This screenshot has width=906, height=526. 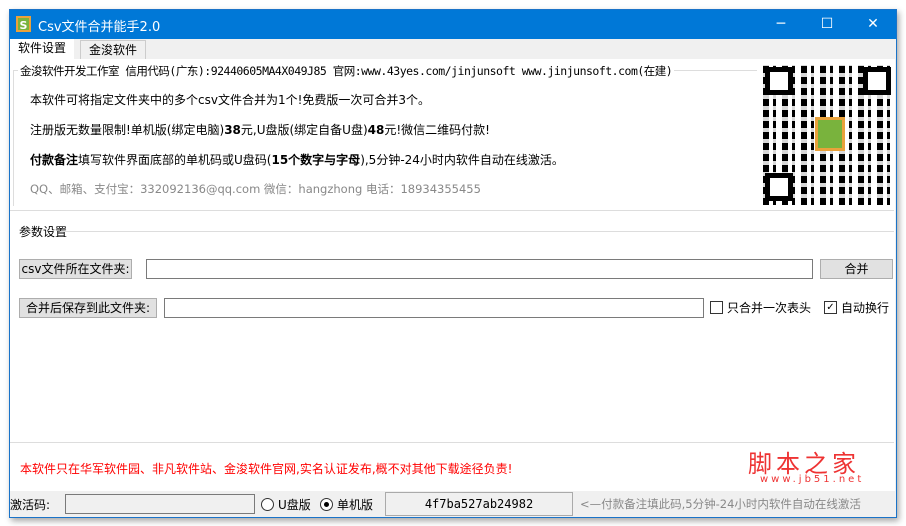 I want to click on save-folder-button: 合并后保存到此文件夹:, so click(x=88, y=308).